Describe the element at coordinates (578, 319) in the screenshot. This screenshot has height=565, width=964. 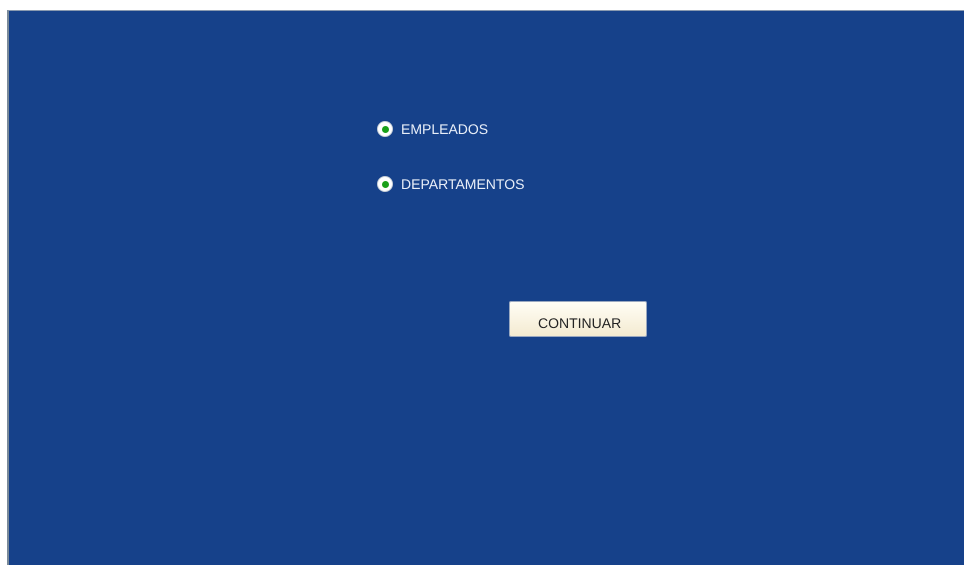
I see `continue-button: CONTINUAR` at that location.